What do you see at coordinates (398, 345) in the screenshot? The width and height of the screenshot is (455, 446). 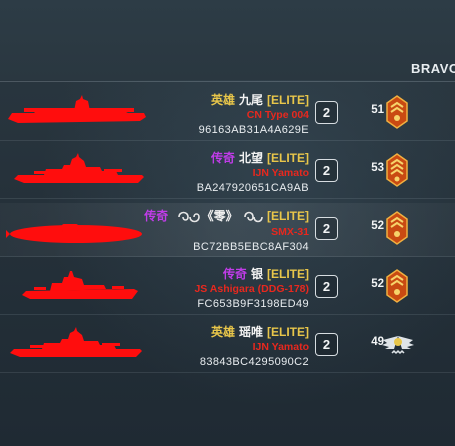 I see `wings-rank-icon` at bounding box center [398, 345].